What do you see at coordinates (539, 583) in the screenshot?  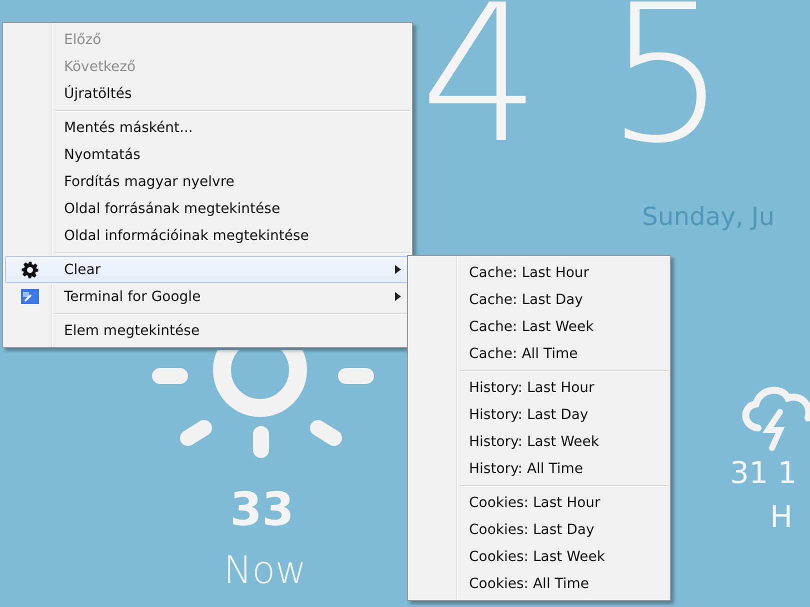 I see `menu-item: Cookies: All Time` at bounding box center [539, 583].